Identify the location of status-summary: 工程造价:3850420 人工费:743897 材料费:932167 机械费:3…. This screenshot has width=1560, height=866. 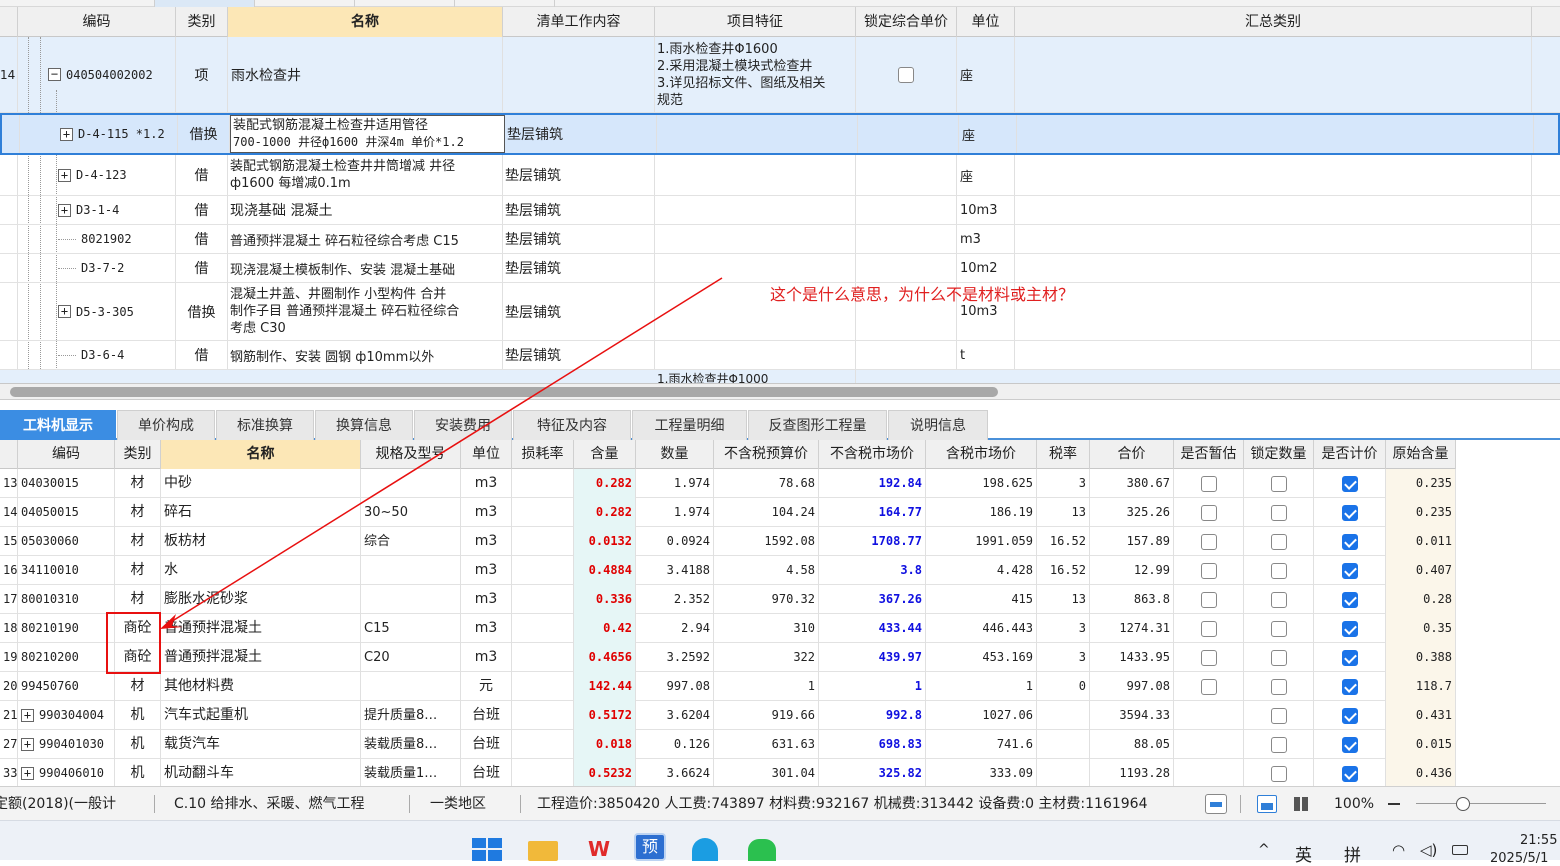
(842, 804).